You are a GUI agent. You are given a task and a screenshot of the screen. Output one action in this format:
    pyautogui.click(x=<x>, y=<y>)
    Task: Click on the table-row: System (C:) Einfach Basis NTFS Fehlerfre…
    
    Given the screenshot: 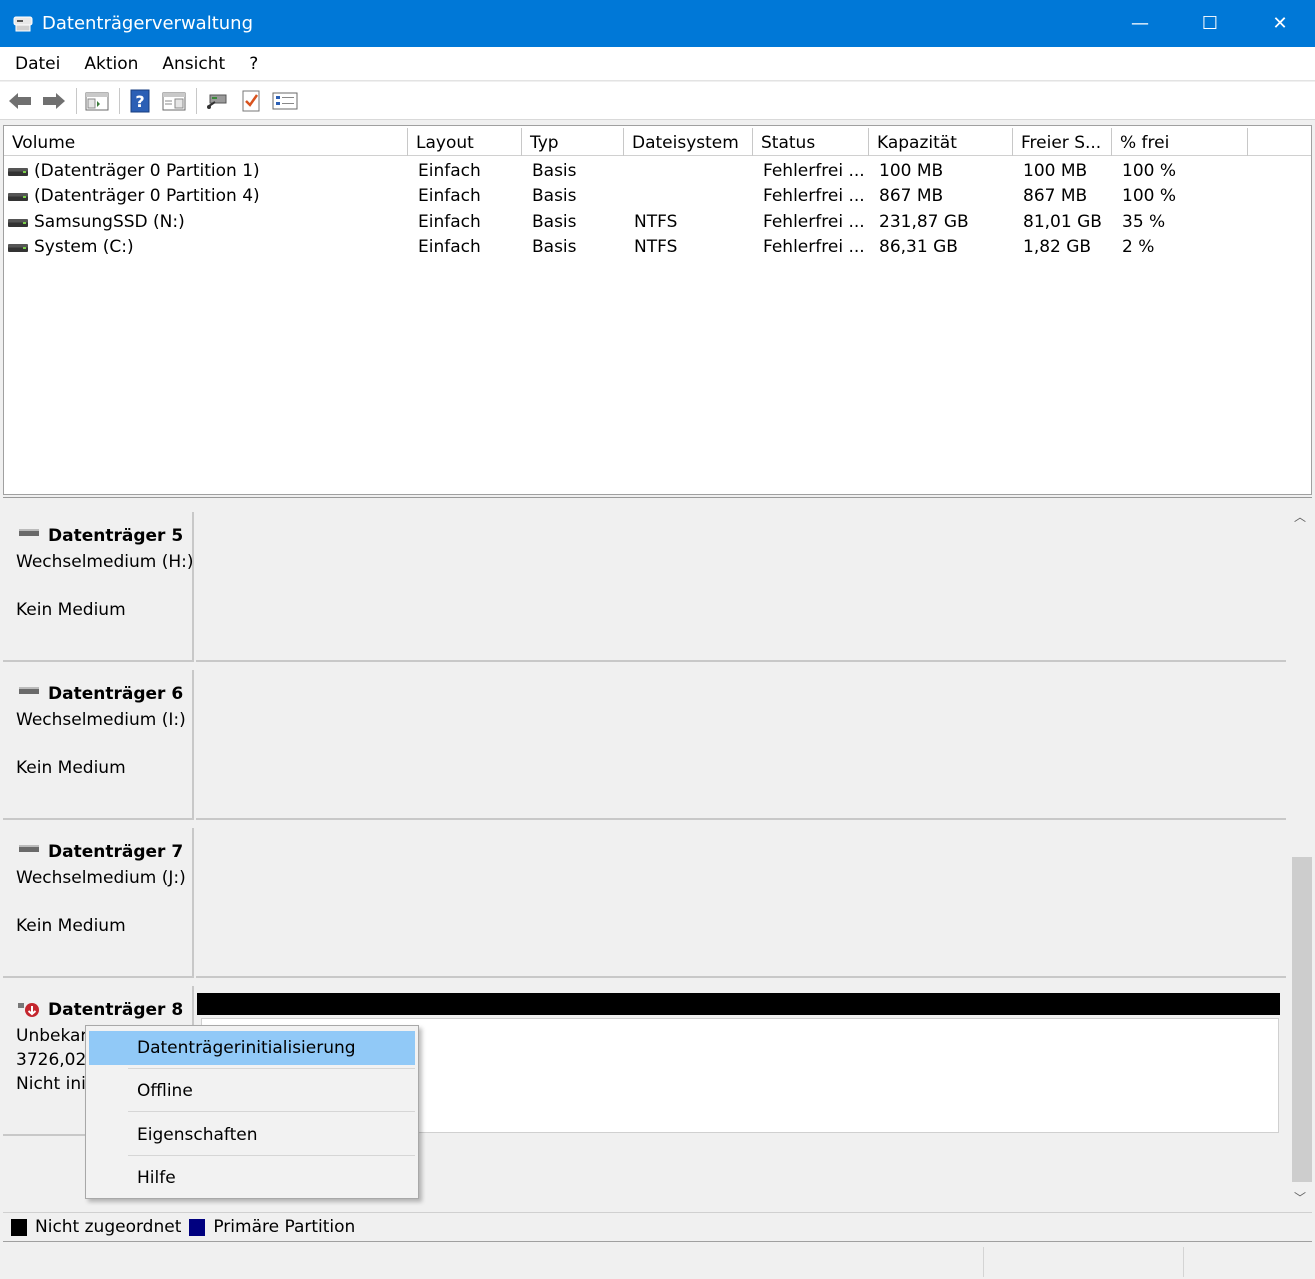 What is the action you would take?
    pyautogui.click(x=657, y=247)
    